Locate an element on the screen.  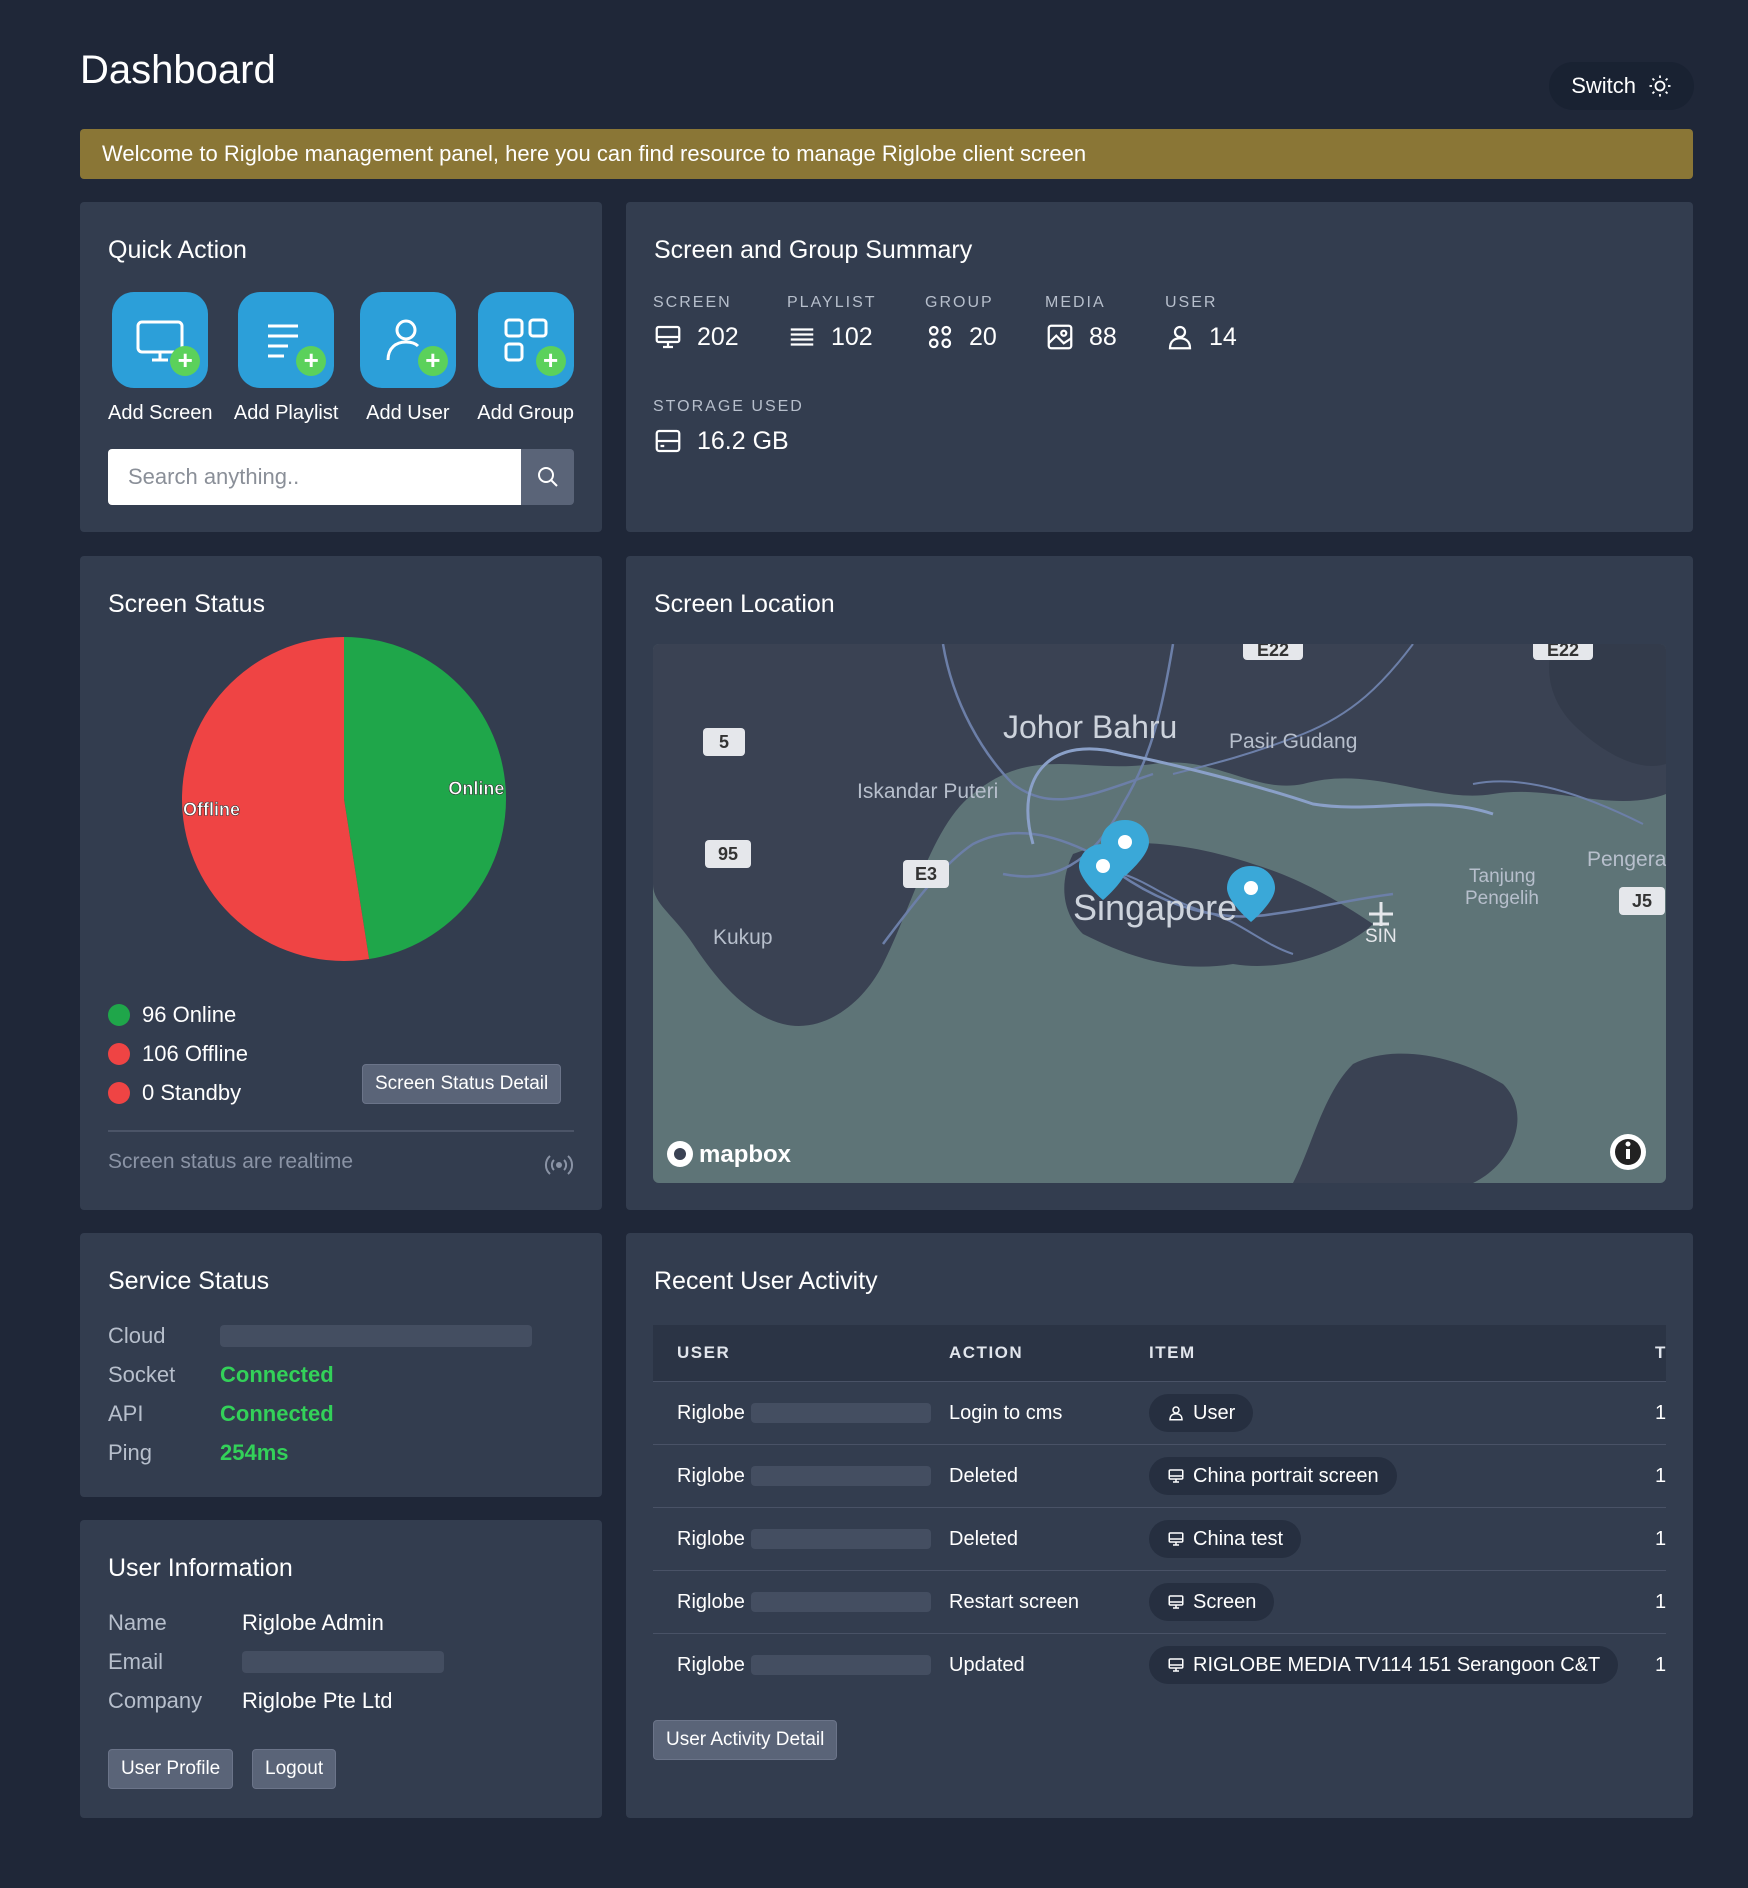
image-icon is located at coordinates (1060, 337).